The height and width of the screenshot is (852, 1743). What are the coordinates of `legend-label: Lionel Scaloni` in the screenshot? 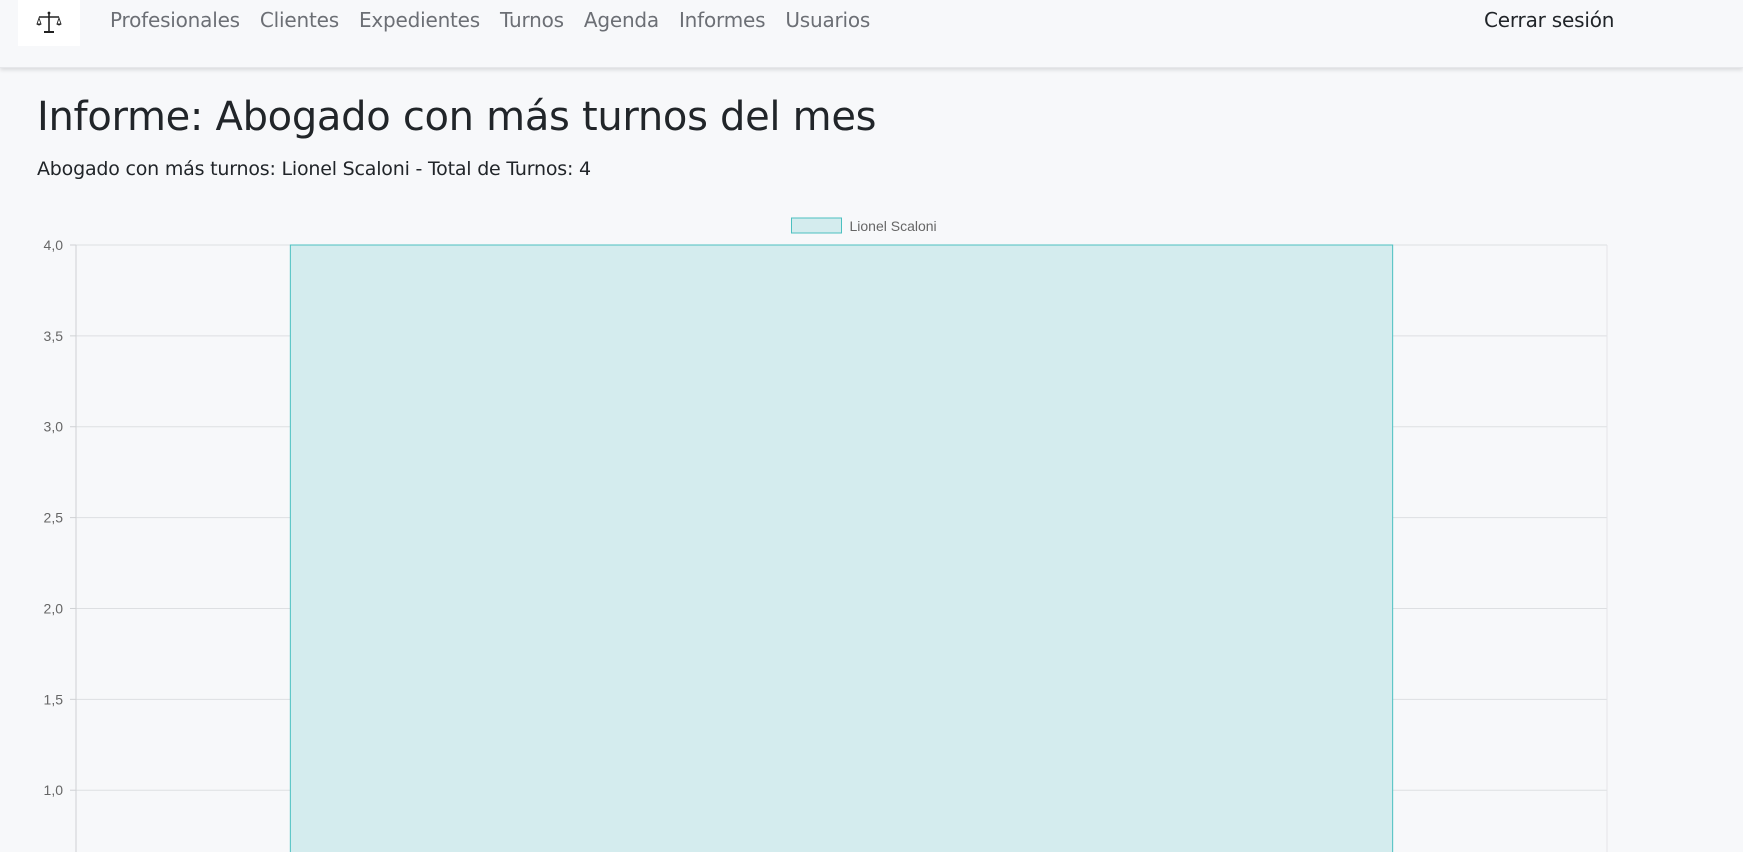 It's located at (893, 226).